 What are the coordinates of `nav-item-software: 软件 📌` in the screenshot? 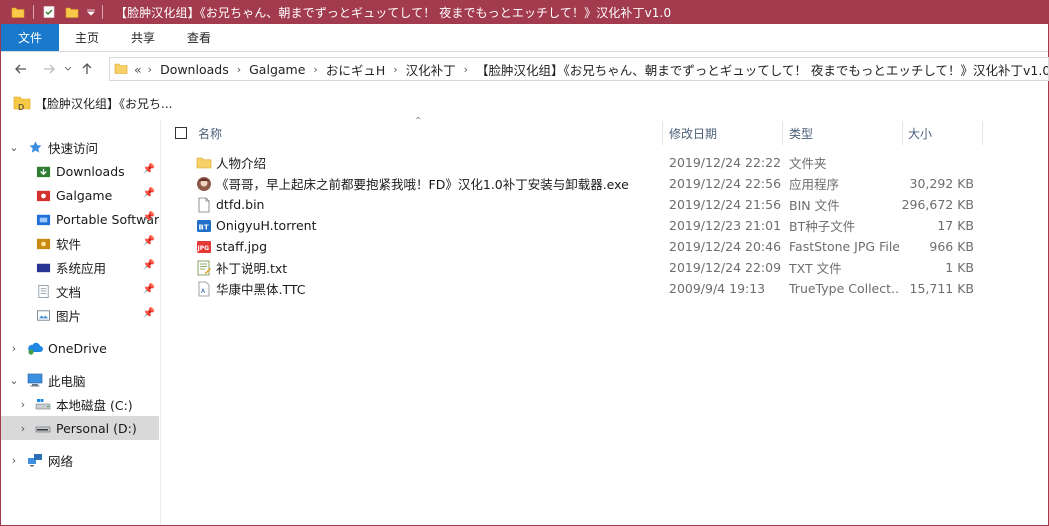 It's located at (80, 243).